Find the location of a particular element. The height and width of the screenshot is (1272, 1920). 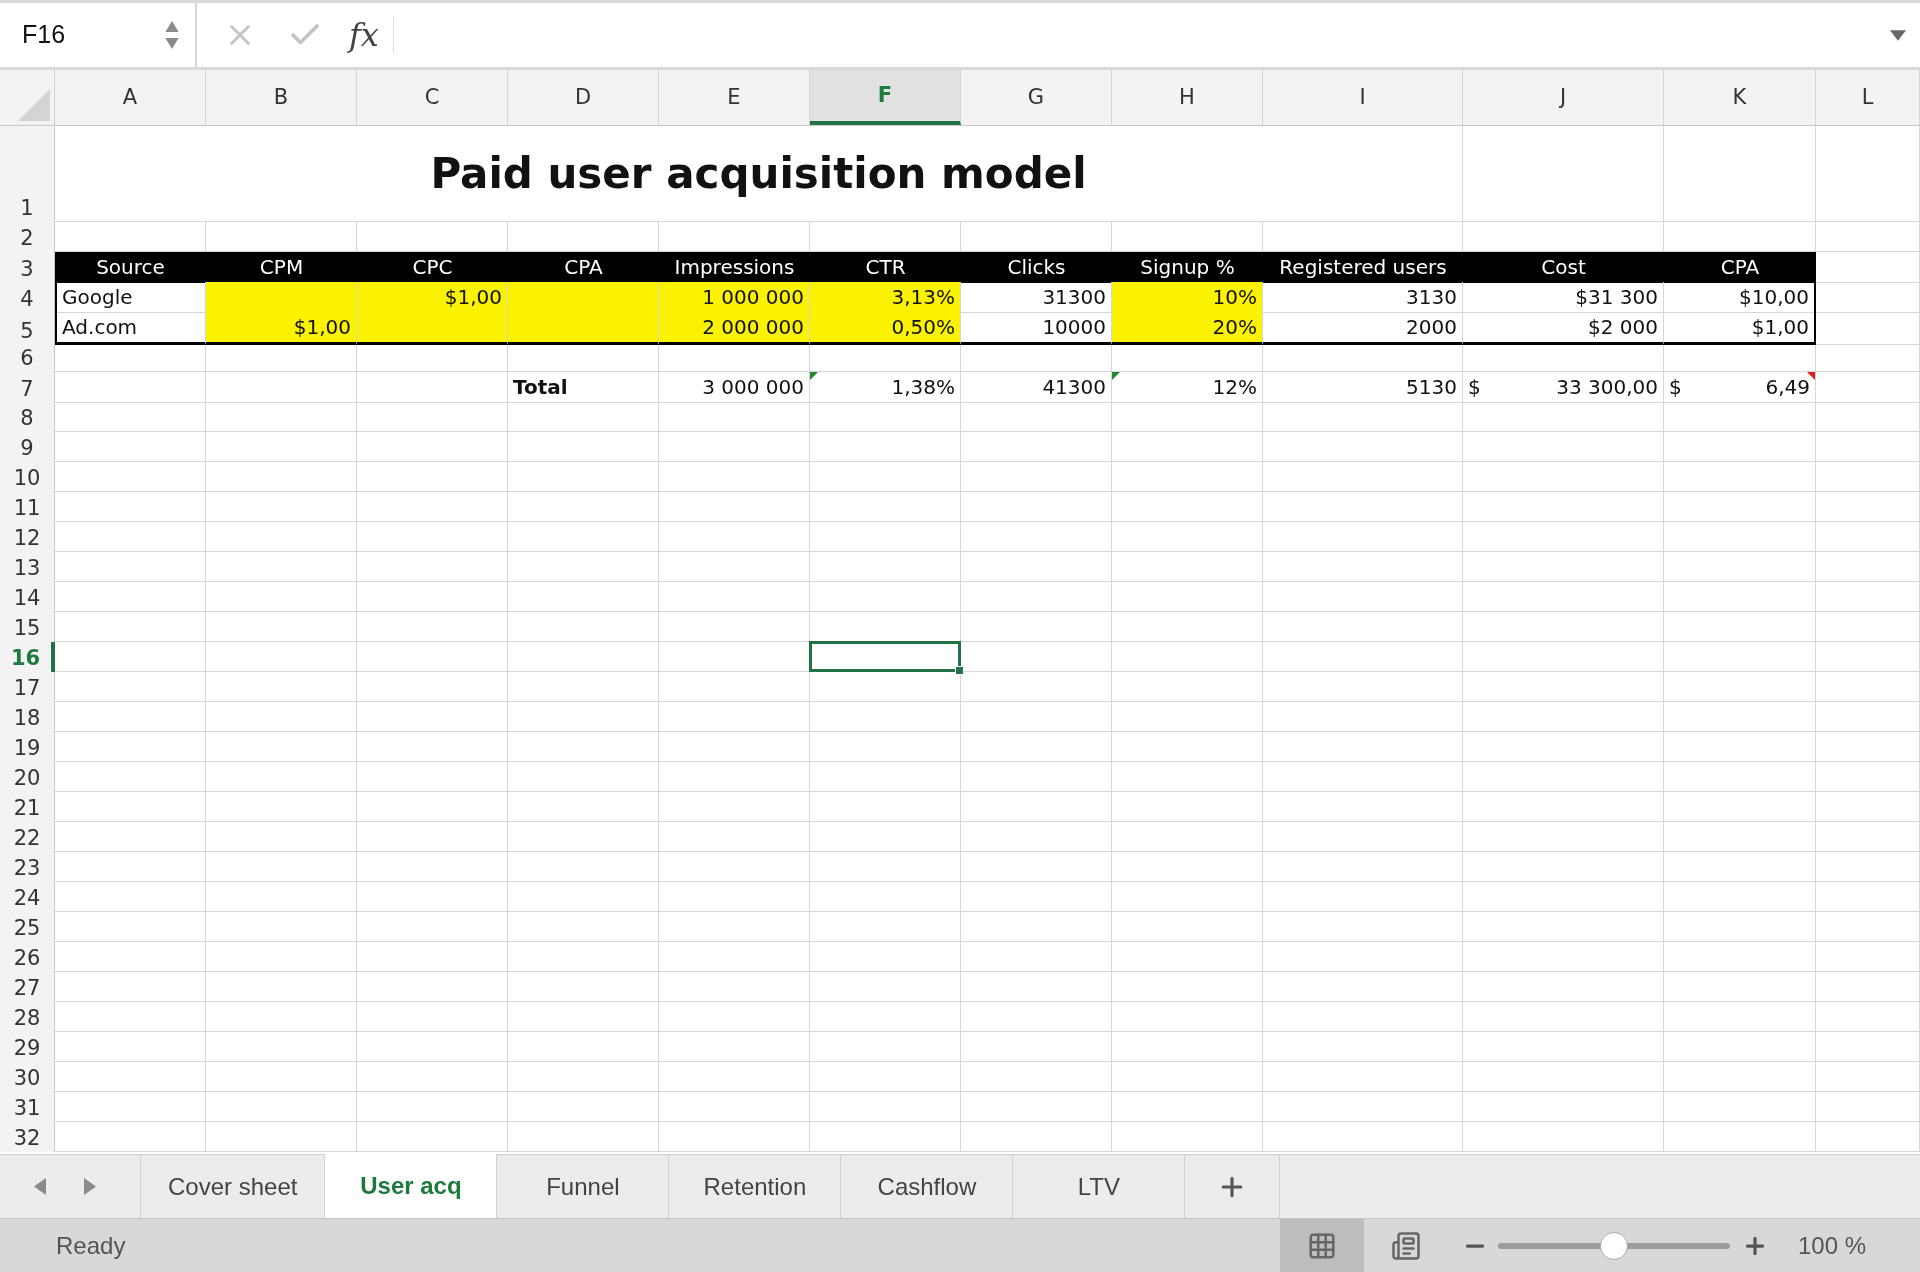

table-cell-value: 6,49 is located at coordinates (1787, 387).